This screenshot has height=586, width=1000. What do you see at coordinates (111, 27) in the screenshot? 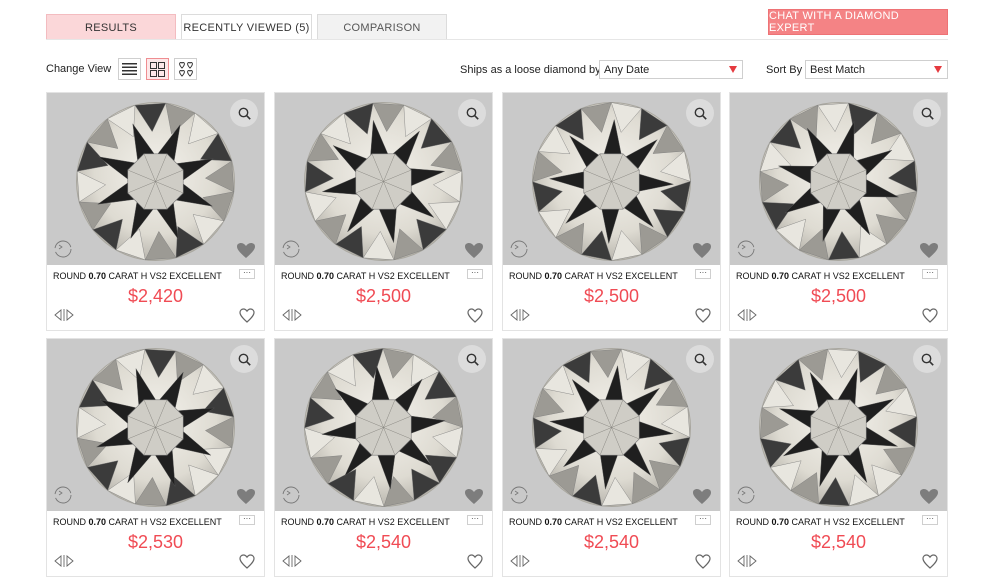
I see `tab-results: RESULTS` at bounding box center [111, 27].